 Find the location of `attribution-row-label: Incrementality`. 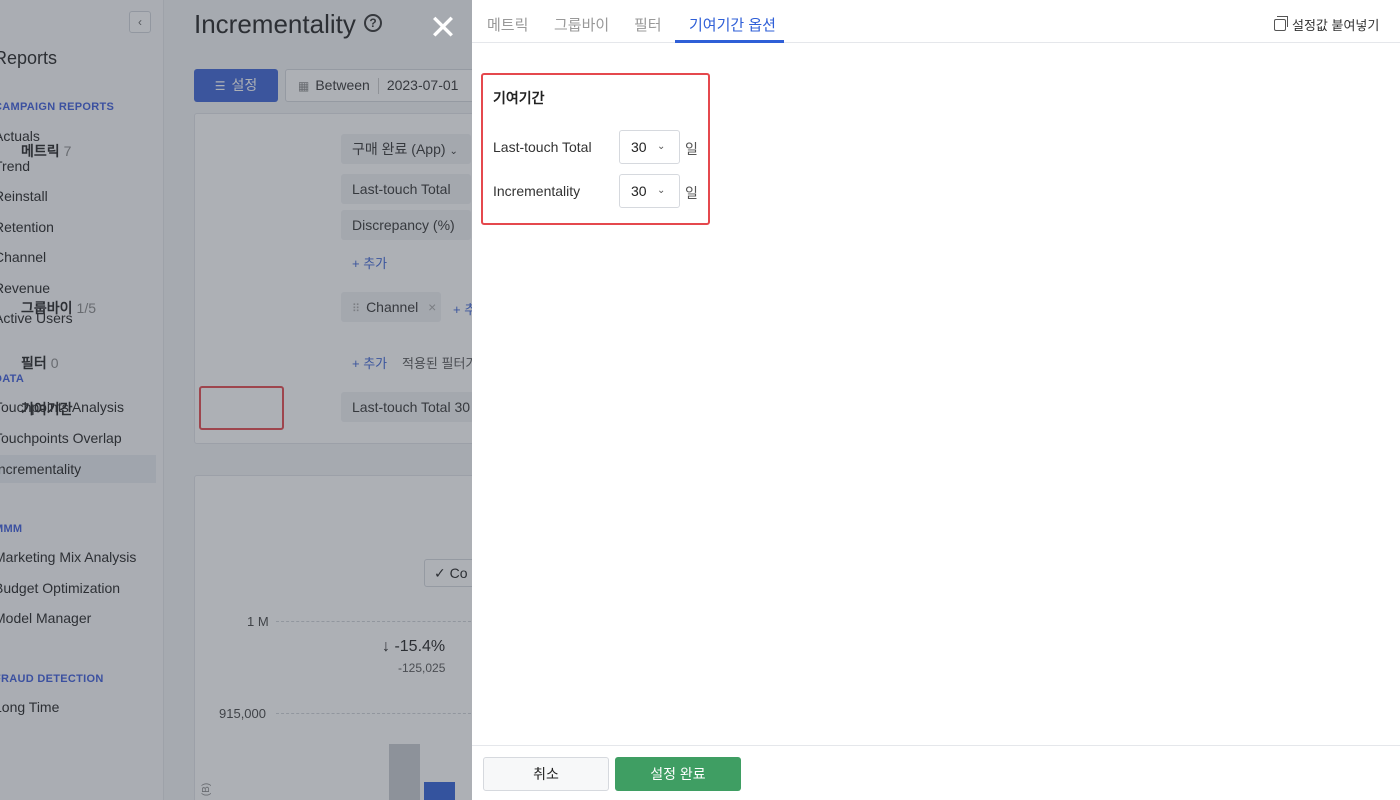

attribution-row-label: Incrementality is located at coordinates (537, 191).